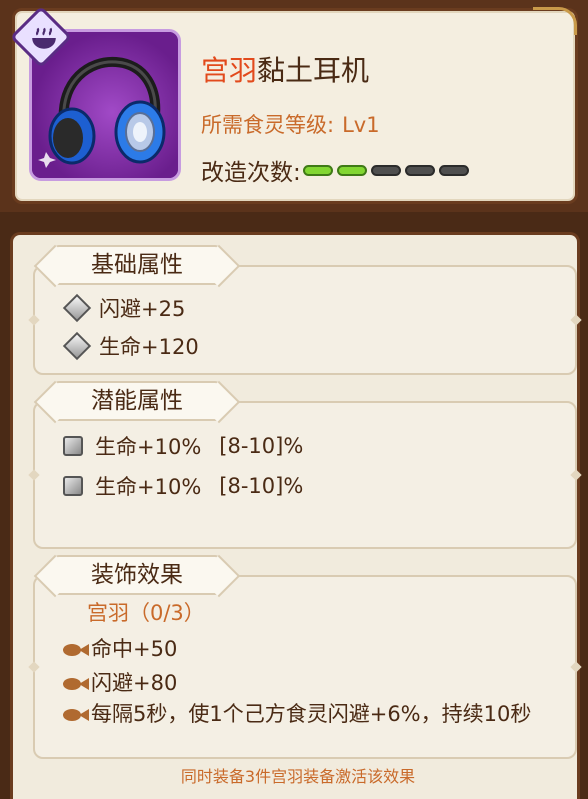 The width and height of the screenshot is (588, 799). I want to click on set-activation-note: 同时装备3件宫羽装备激活该效果, so click(298, 776).